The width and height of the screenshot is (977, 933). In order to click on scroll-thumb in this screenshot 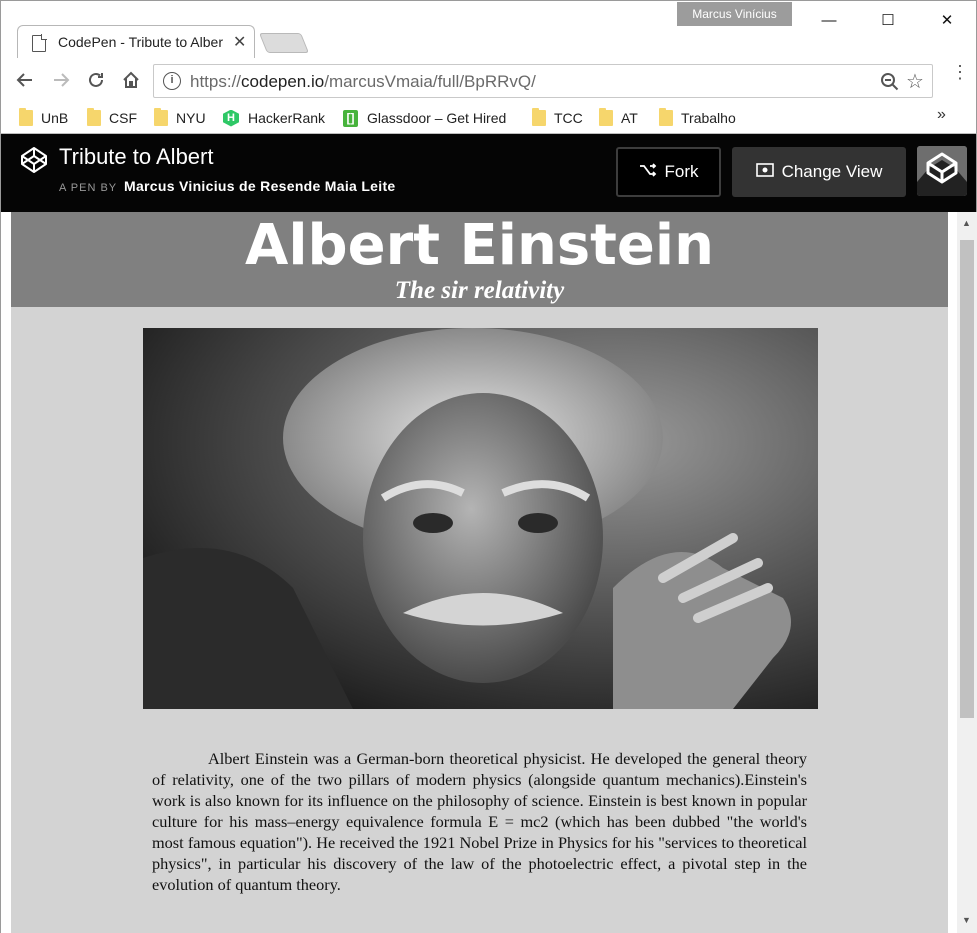, I will do `click(967, 479)`.